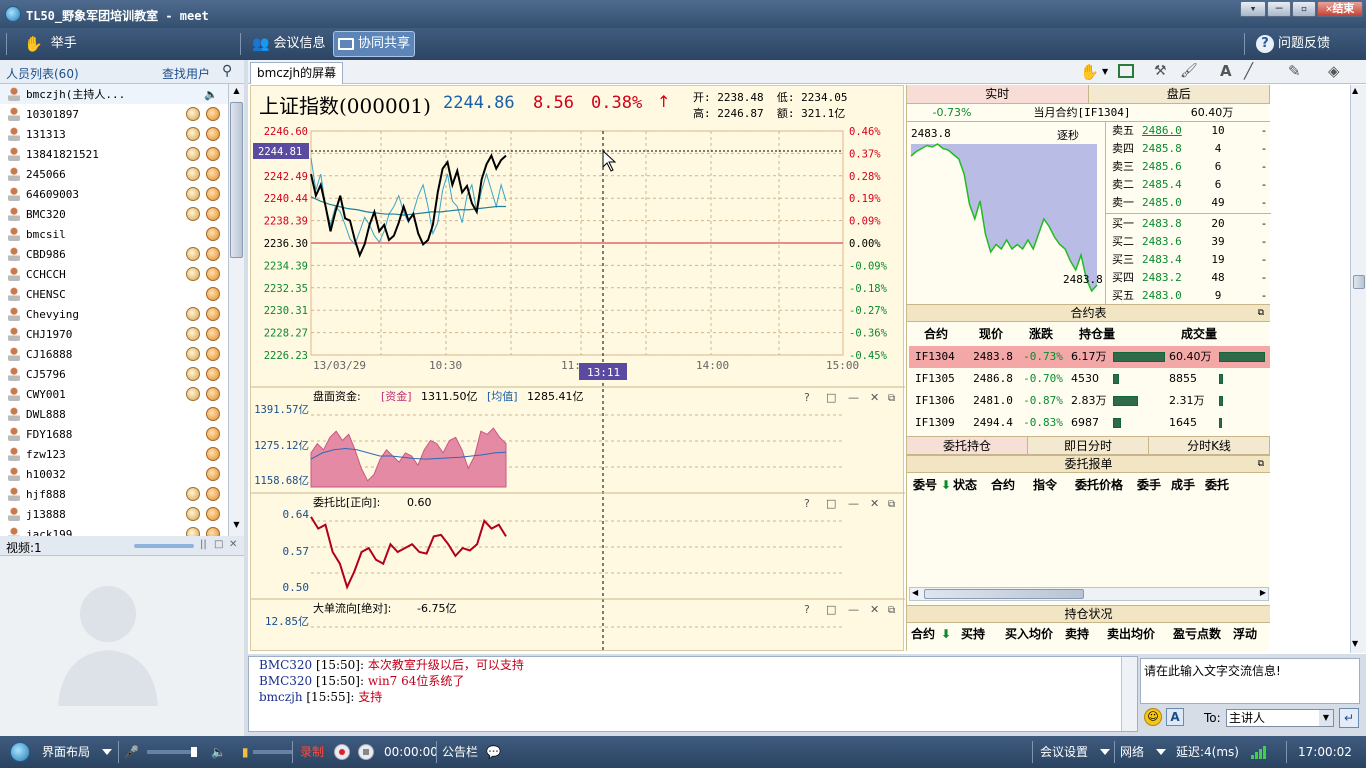 The image size is (1366, 768). Describe the element at coordinates (807, 503) in the screenshot. I see `help-icon: ?` at that location.